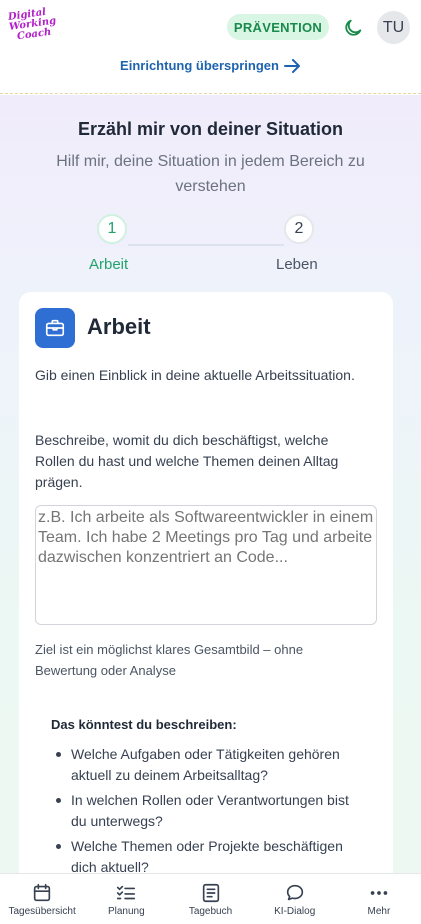  Describe the element at coordinates (112, 229) in the screenshot. I see `step-1-circle: 1` at that location.